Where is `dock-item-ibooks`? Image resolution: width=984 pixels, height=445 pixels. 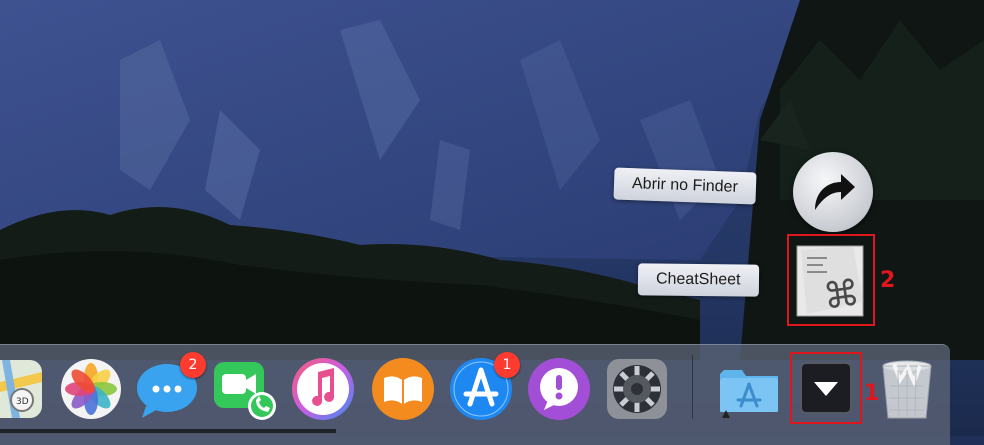
dock-item-ibooks is located at coordinates (403, 389).